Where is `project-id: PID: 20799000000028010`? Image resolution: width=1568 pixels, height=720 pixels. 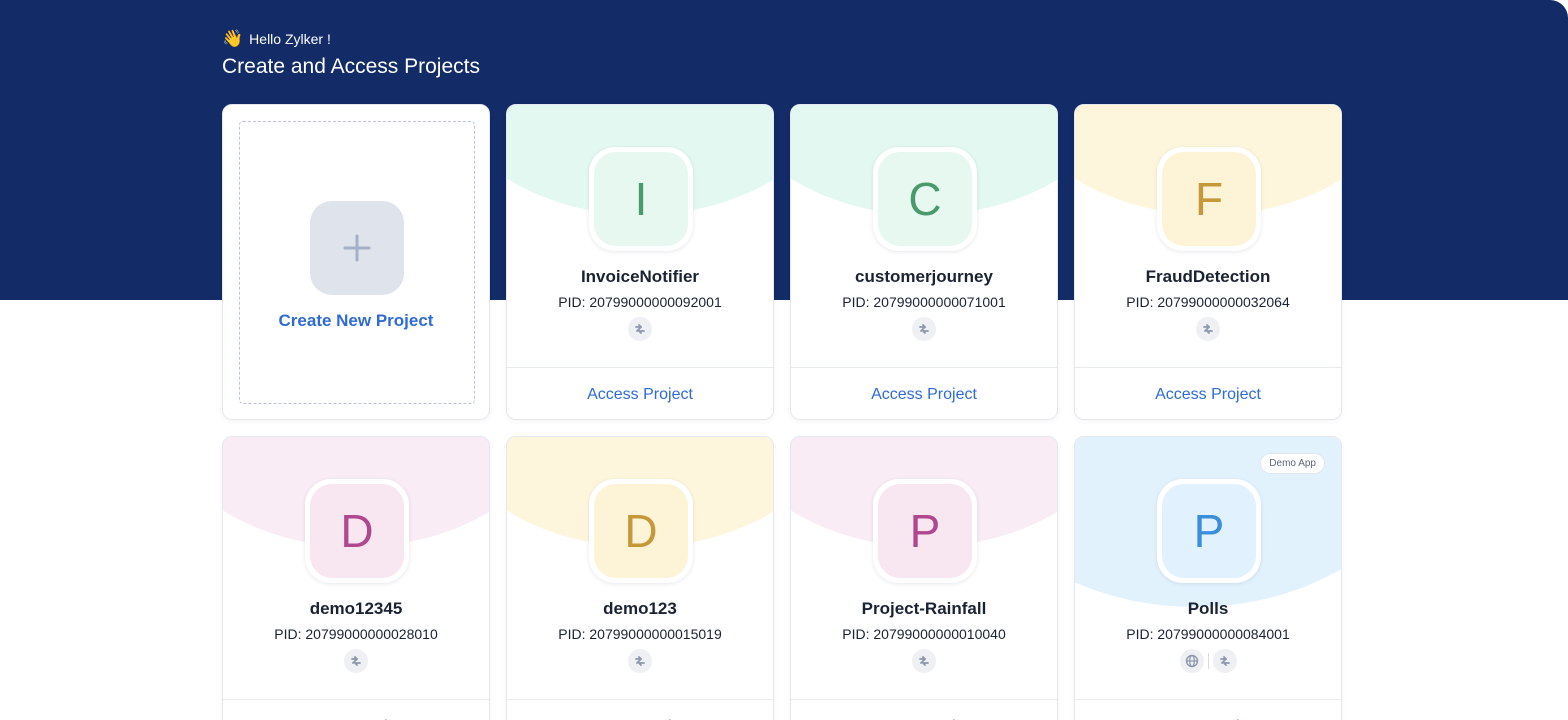 project-id: PID: 20799000000028010 is located at coordinates (356, 634).